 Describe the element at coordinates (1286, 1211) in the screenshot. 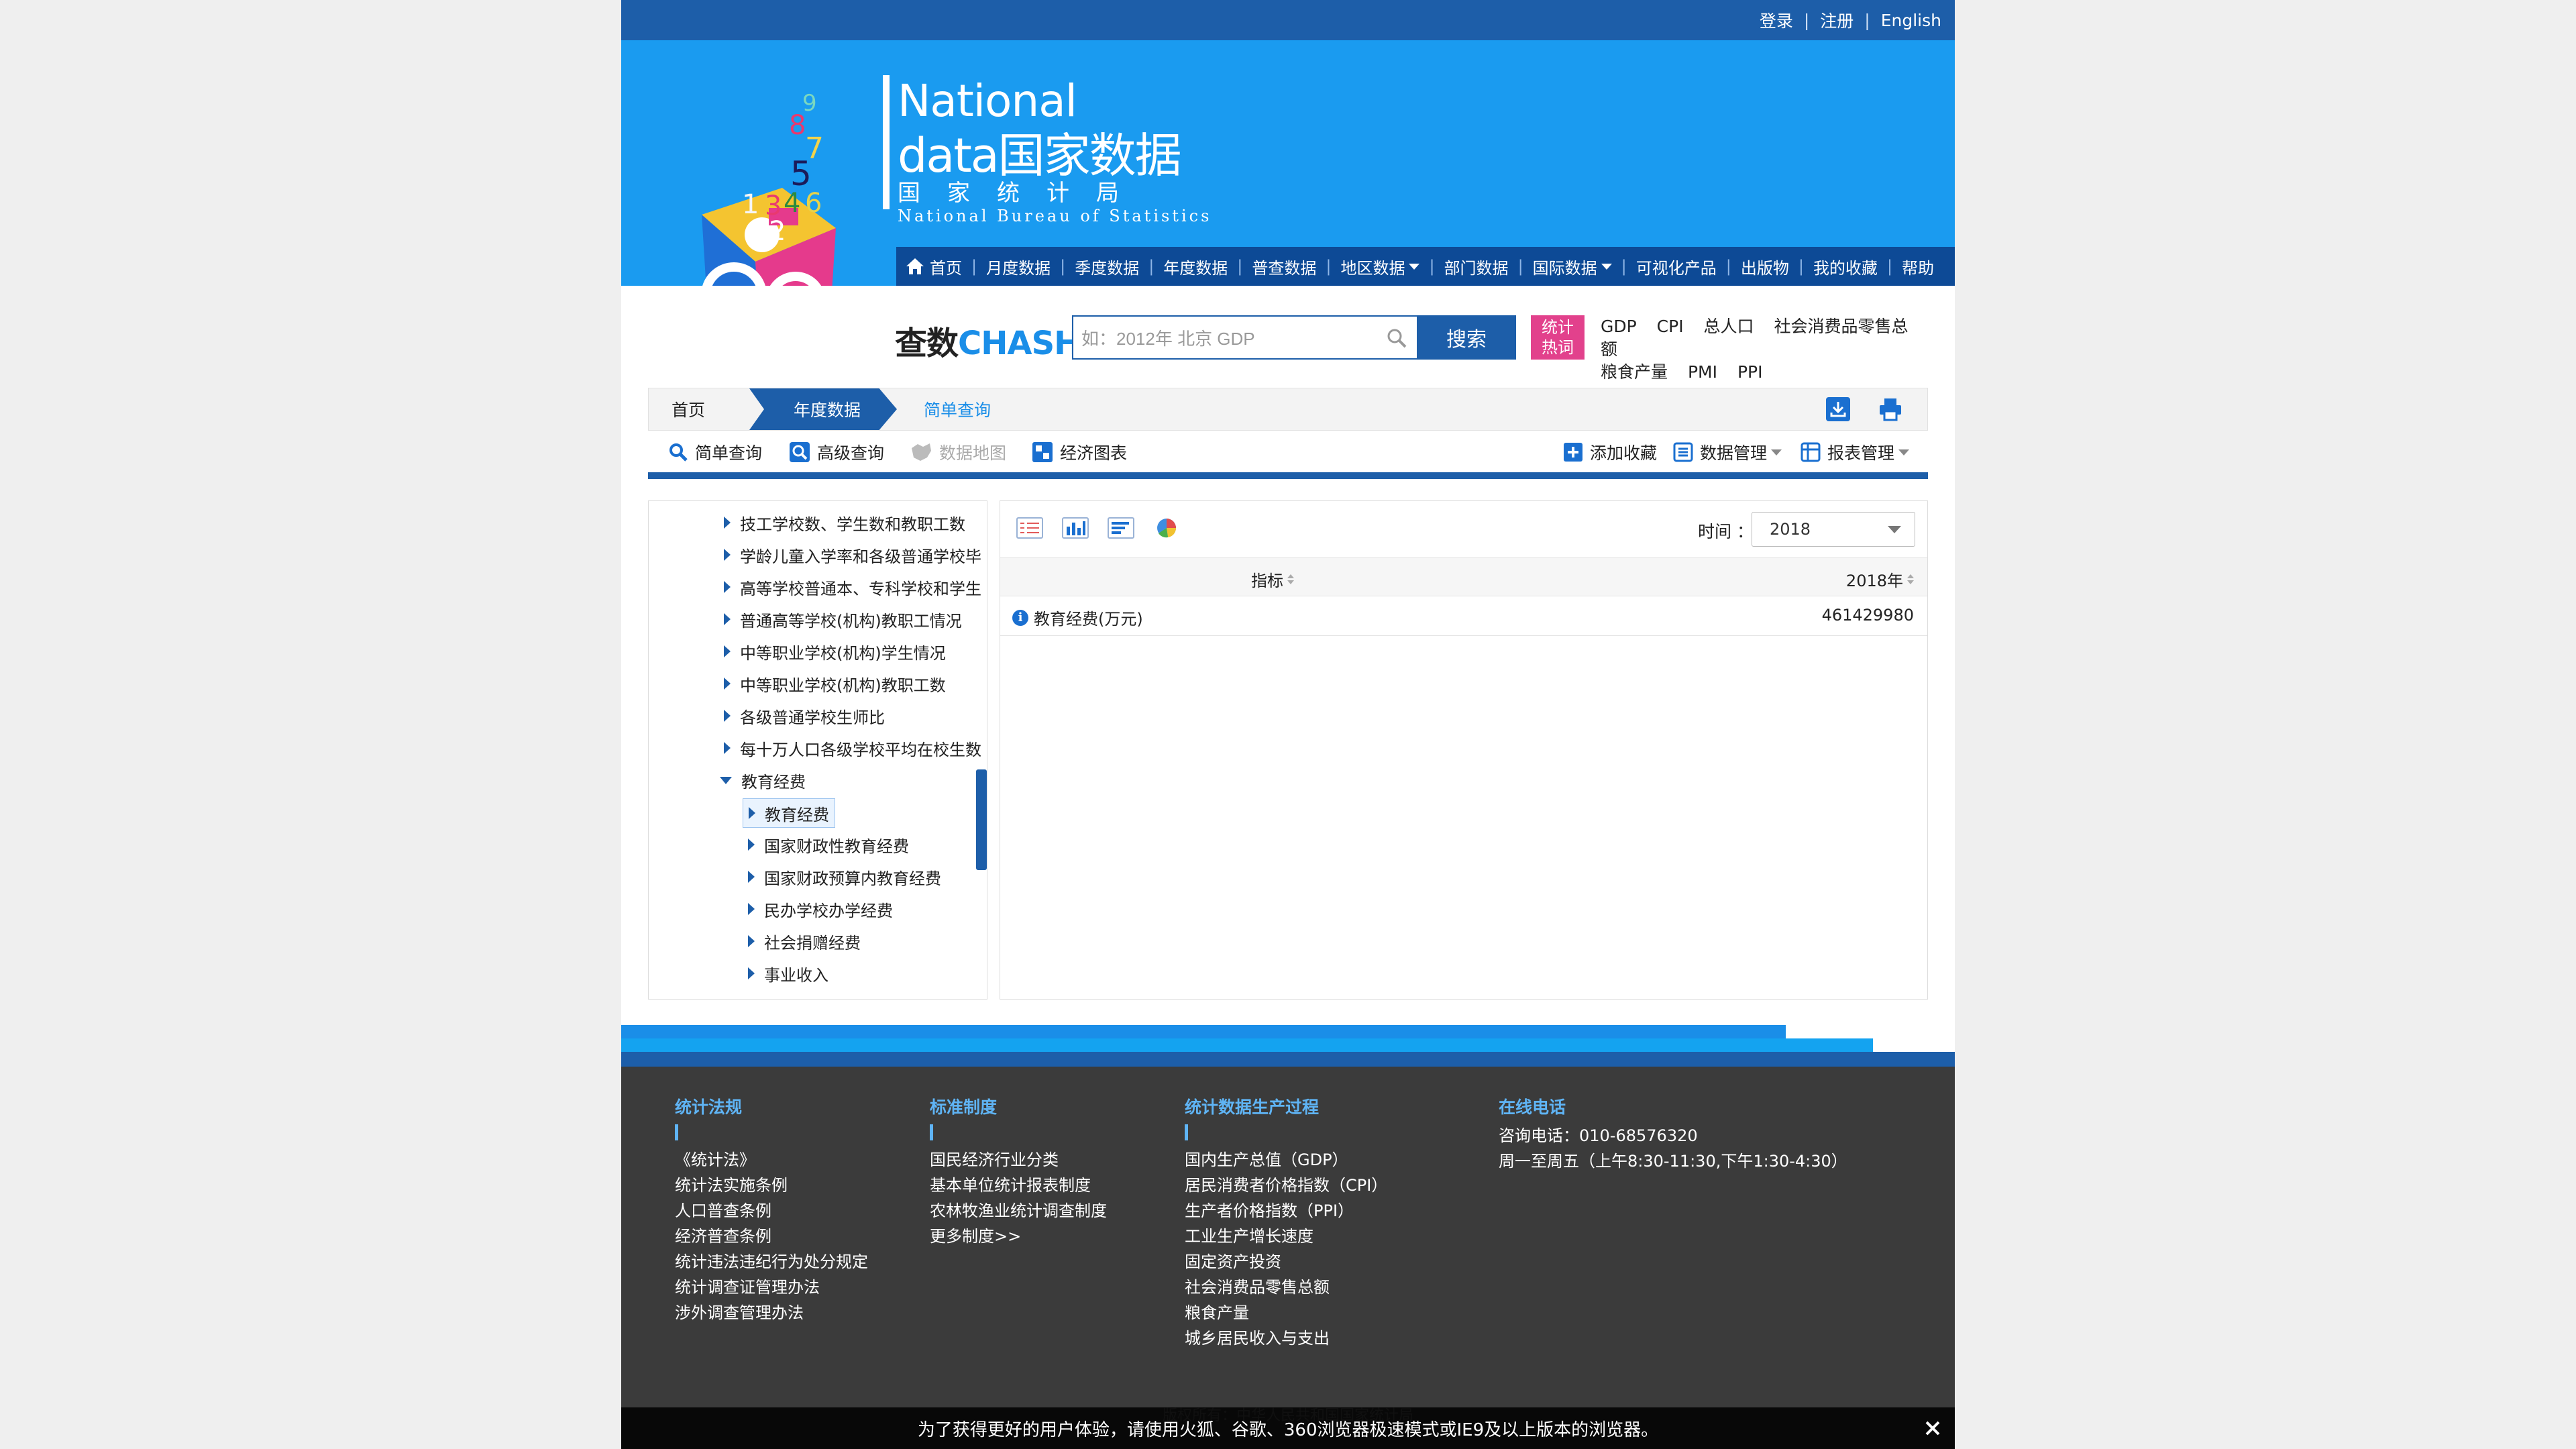

I see `footer-link: 生产者价格指数（PPI）` at that location.